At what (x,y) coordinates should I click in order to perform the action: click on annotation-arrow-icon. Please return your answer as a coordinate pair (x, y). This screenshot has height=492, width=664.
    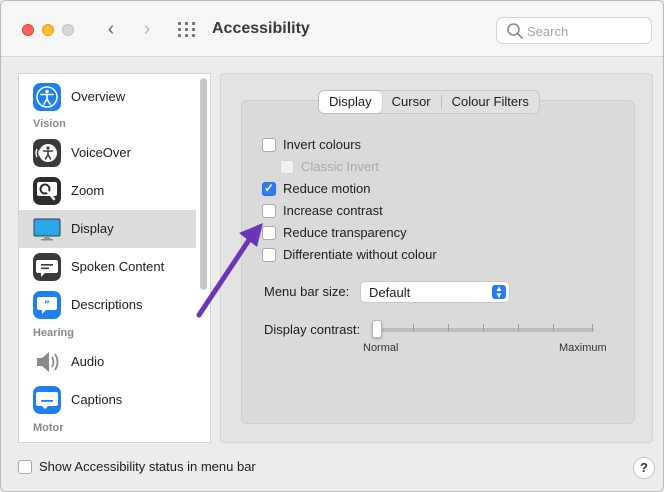
    Looking at the image, I should click on (229, 270).